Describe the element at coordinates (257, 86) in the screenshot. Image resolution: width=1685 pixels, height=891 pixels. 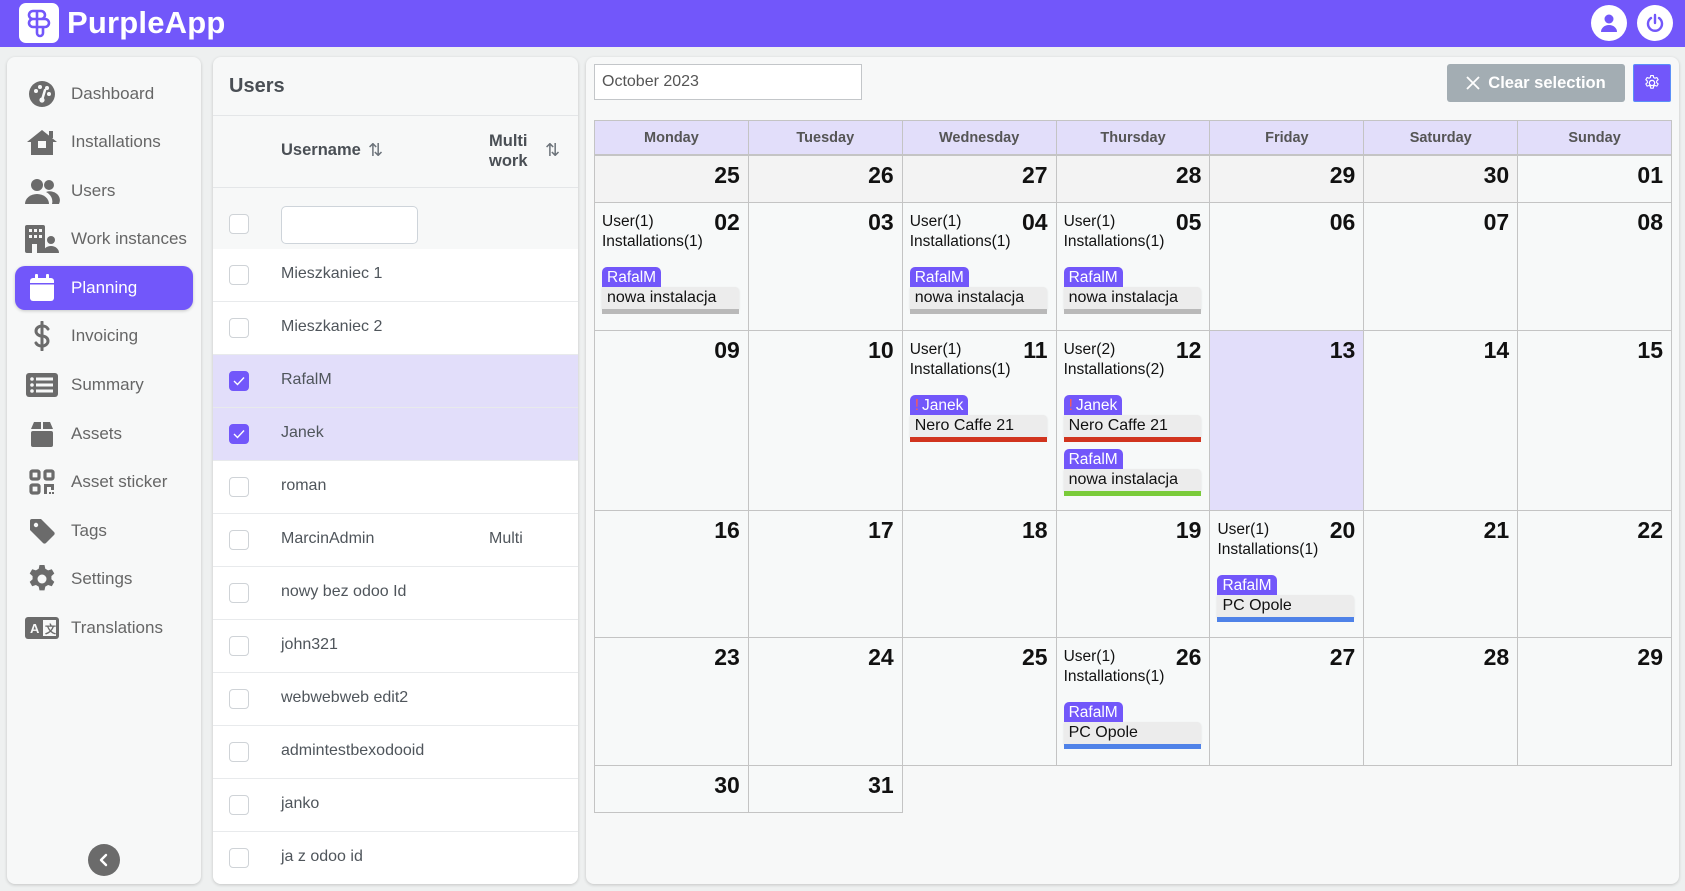
I see `users-panel-title: Users` at that location.